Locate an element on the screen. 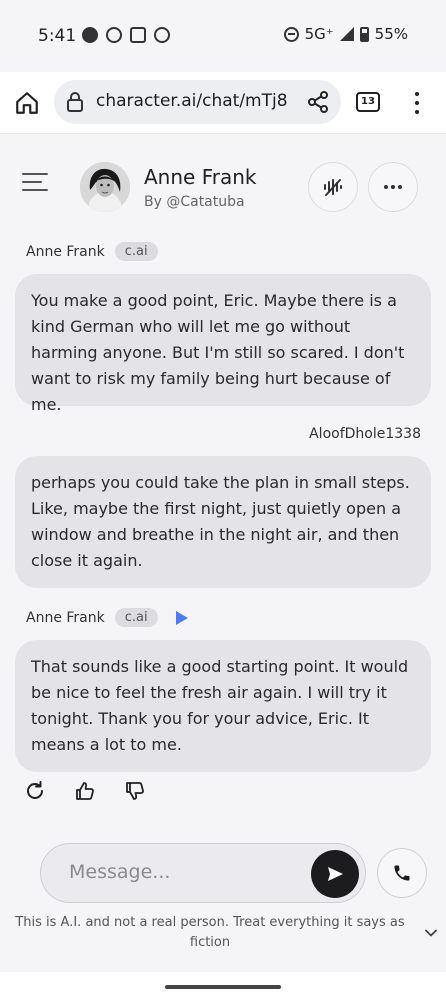  browser-toolbar: character.ai/chat/mTj8 13 is located at coordinates (223, 103).